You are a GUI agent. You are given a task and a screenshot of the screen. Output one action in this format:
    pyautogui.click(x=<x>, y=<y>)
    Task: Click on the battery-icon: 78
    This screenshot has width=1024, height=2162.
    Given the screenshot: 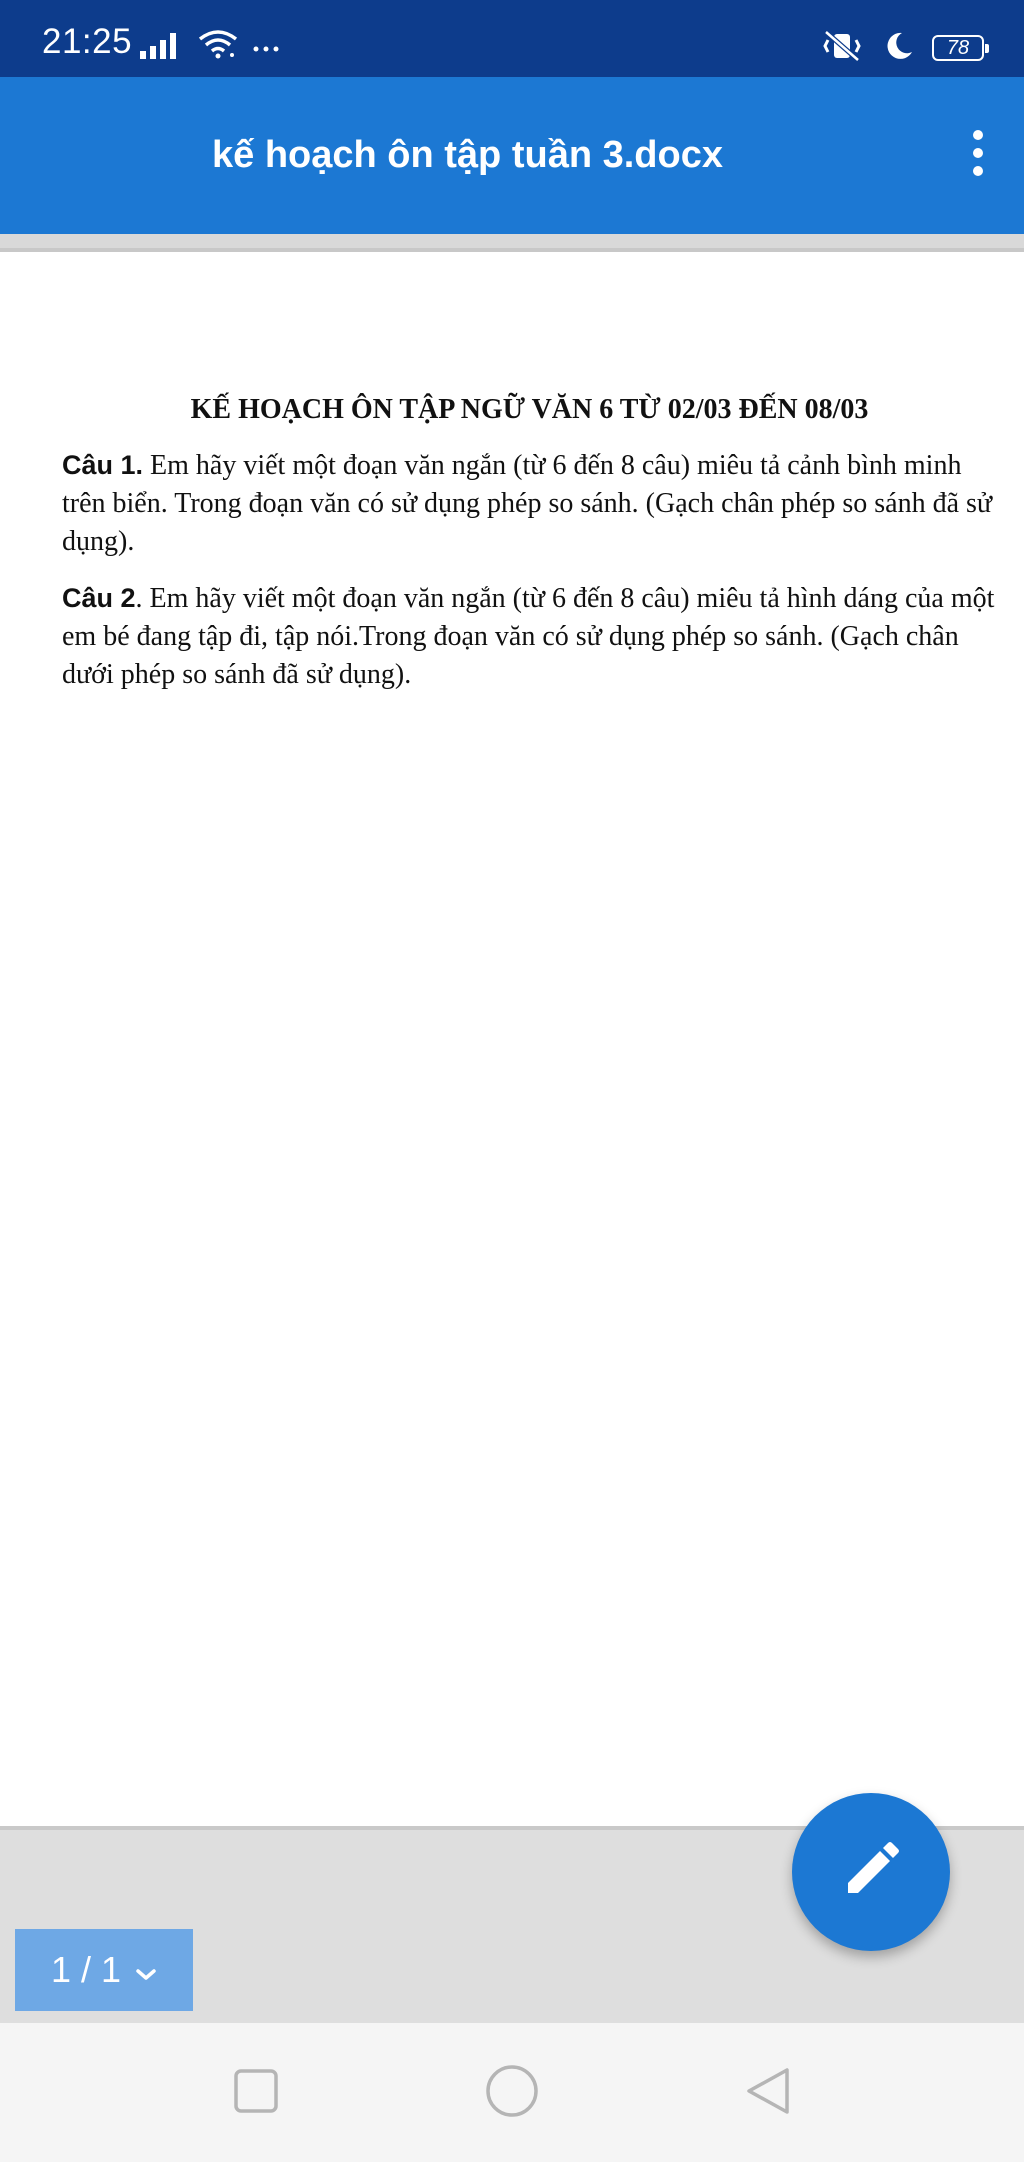 What is the action you would take?
    pyautogui.click(x=960, y=48)
    